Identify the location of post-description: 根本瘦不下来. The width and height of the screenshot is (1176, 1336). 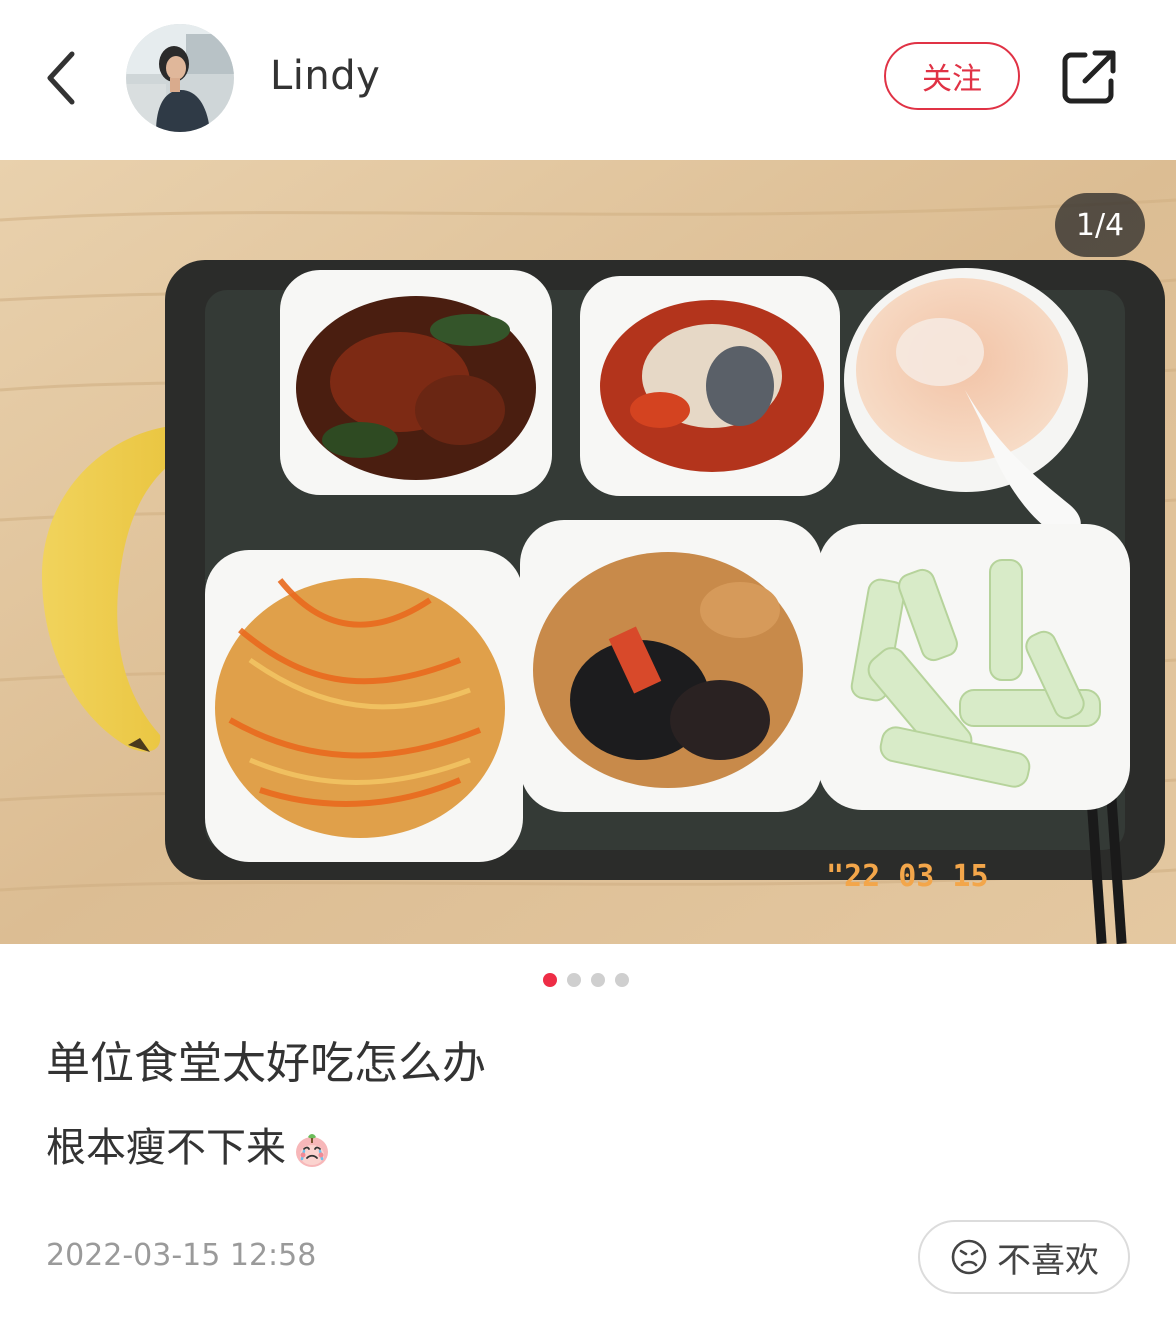
(189, 1148).